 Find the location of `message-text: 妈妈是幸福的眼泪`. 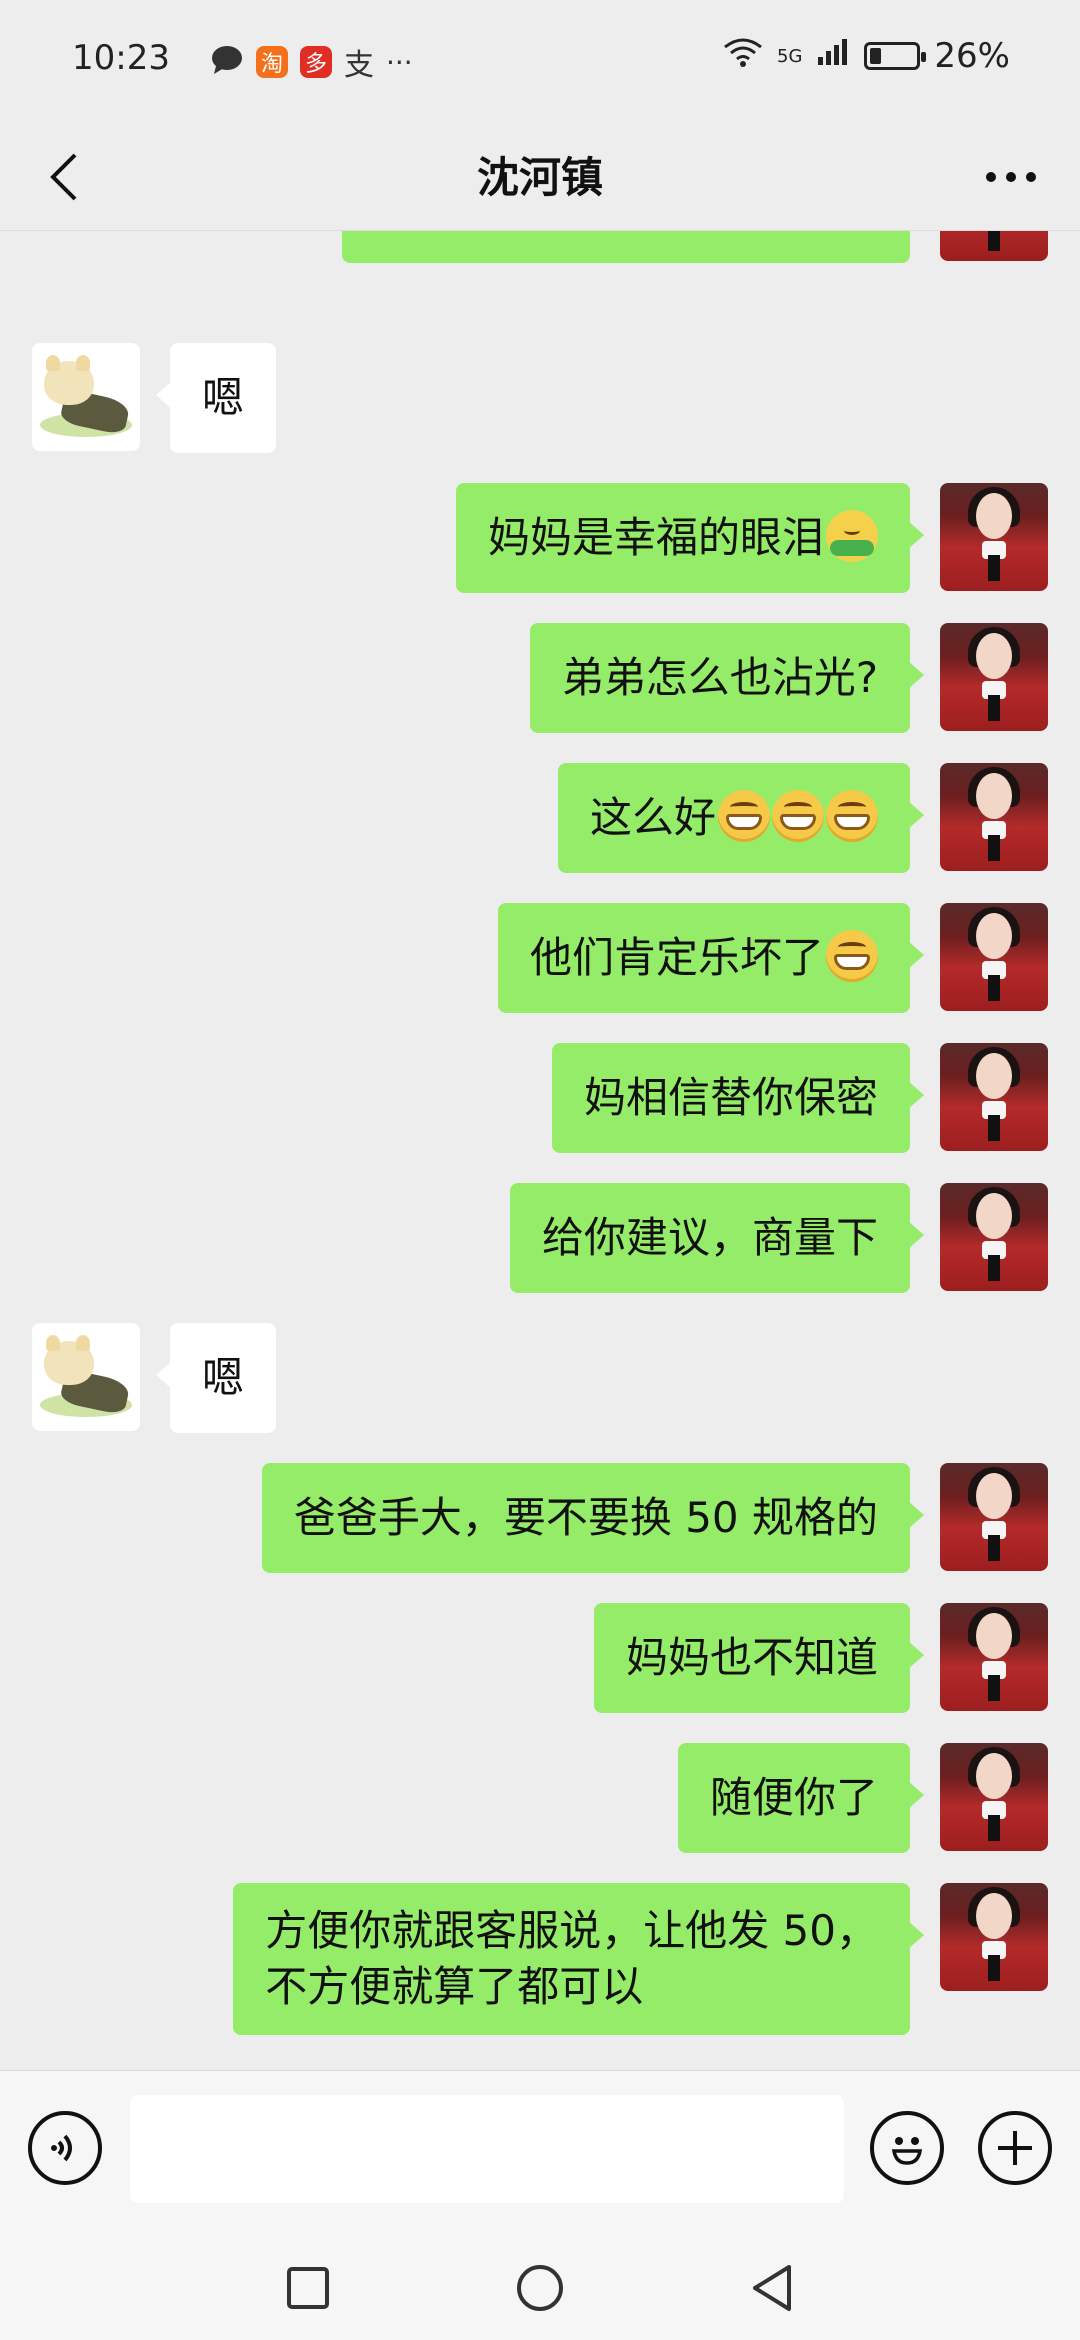

message-text: 妈妈是幸福的眼泪 is located at coordinates (655, 537).